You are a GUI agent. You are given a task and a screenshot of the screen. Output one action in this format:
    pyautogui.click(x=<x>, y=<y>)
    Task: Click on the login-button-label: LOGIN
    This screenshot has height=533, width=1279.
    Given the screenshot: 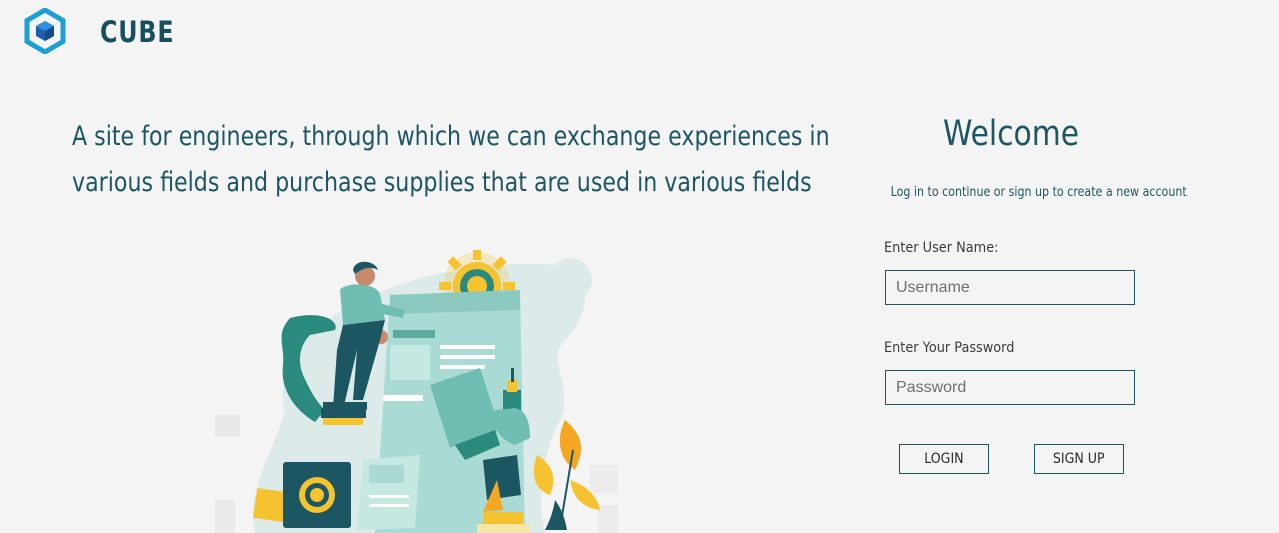 What is the action you would take?
    pyautogui.click(x=944, y=459)
    